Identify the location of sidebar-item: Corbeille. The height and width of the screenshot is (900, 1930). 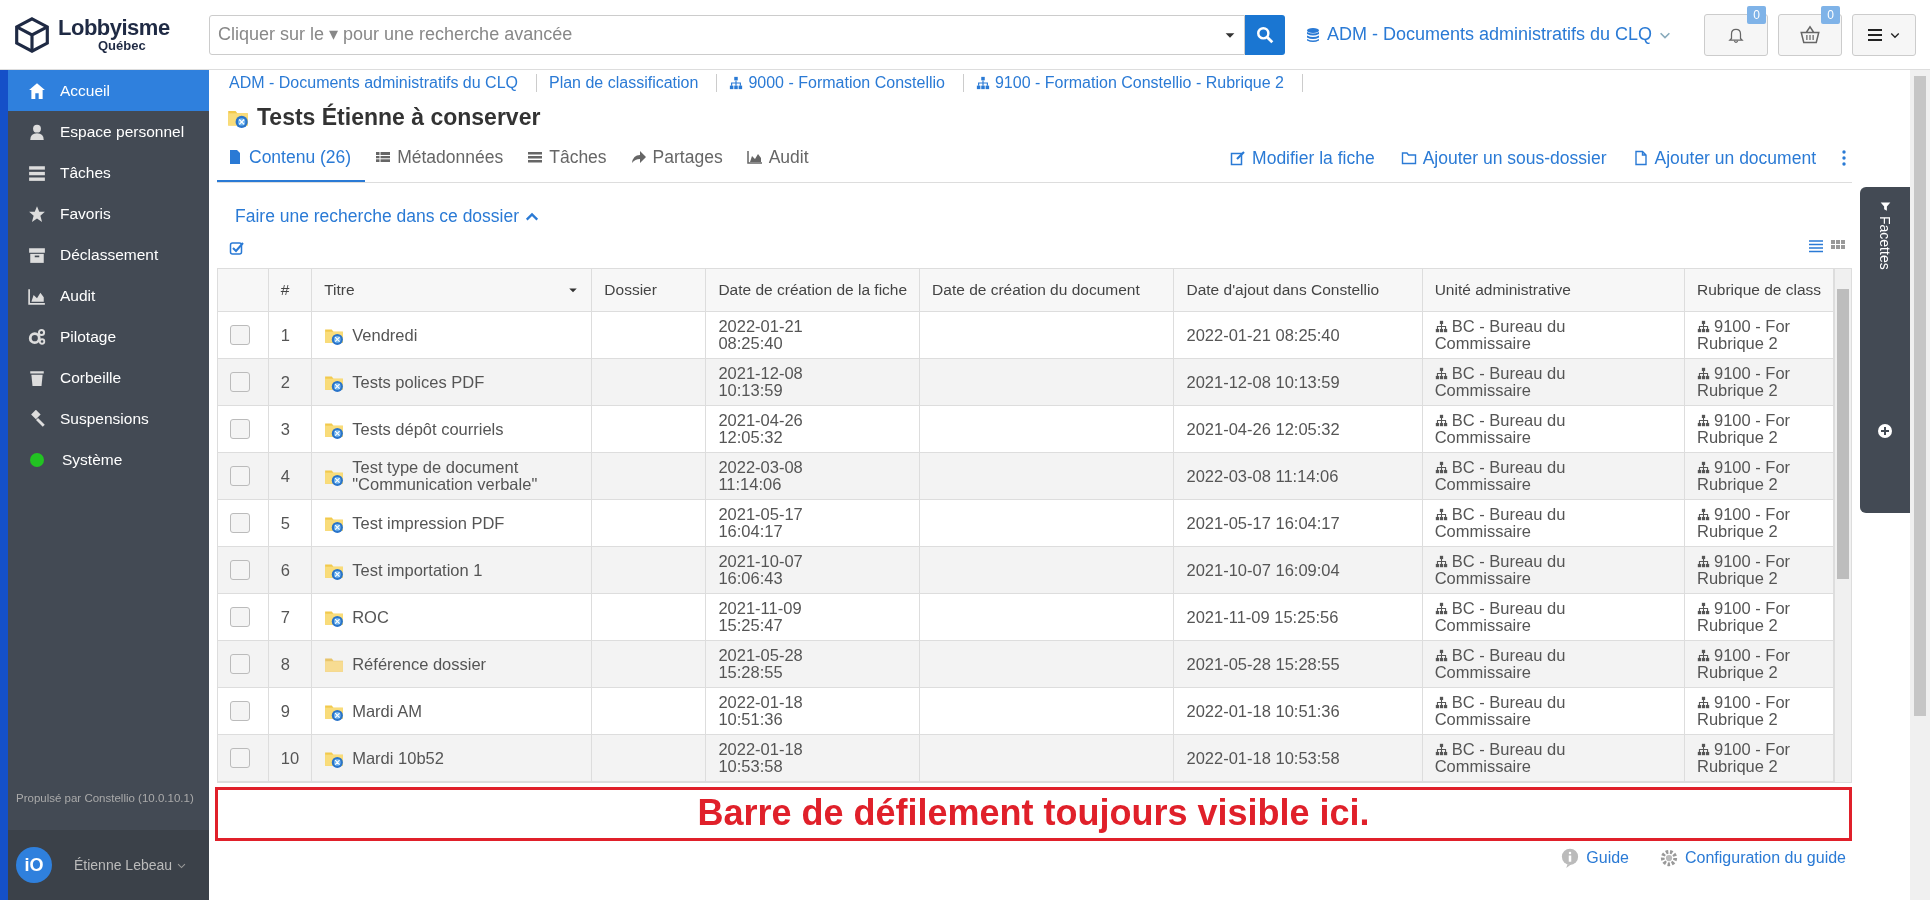
(108, 377).